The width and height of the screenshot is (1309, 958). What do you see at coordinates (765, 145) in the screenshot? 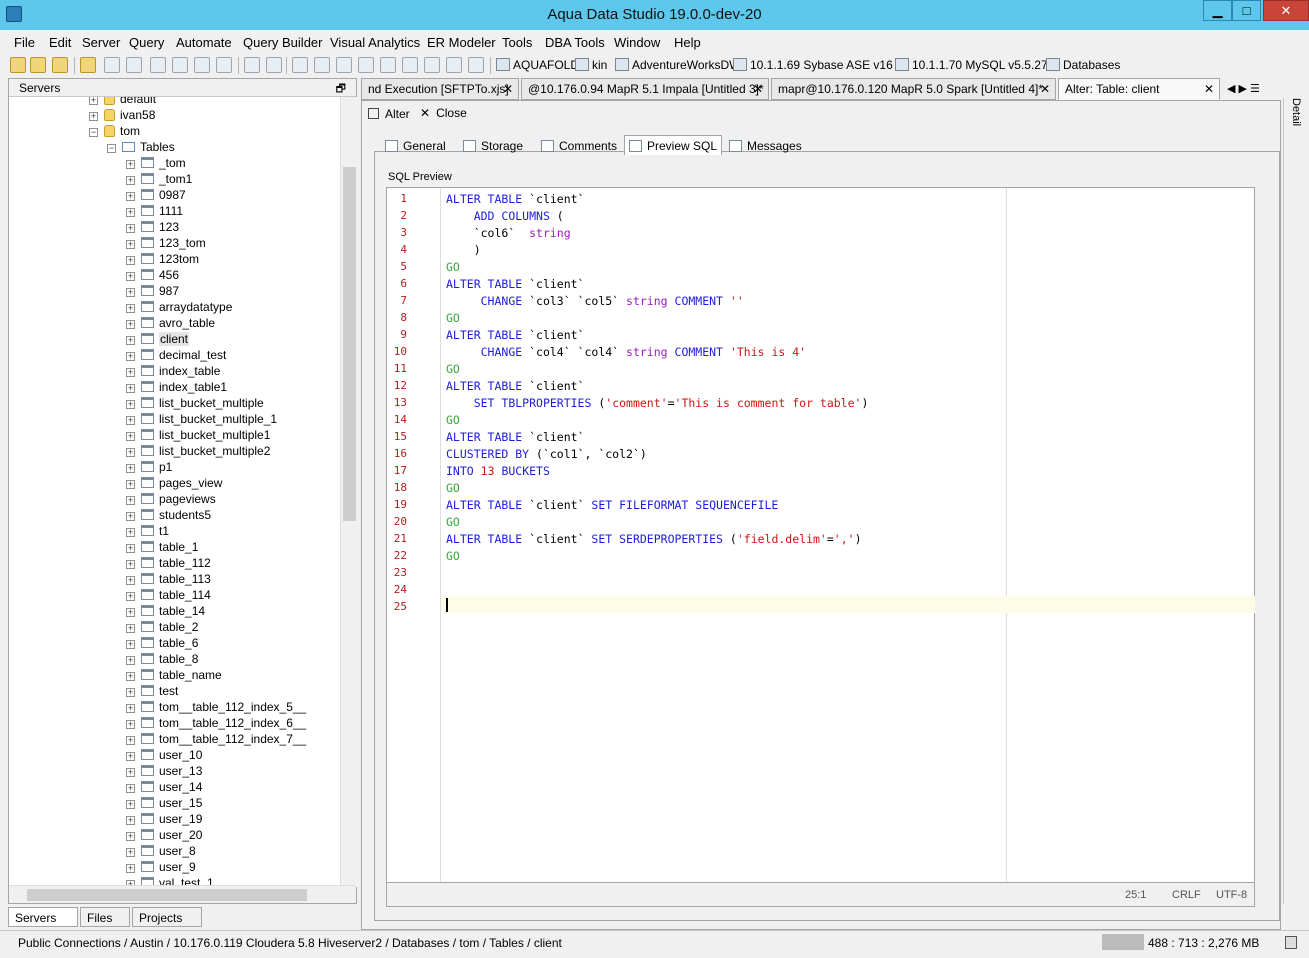
I see `tab-messages: Messages` at bounding box center [765, 145].